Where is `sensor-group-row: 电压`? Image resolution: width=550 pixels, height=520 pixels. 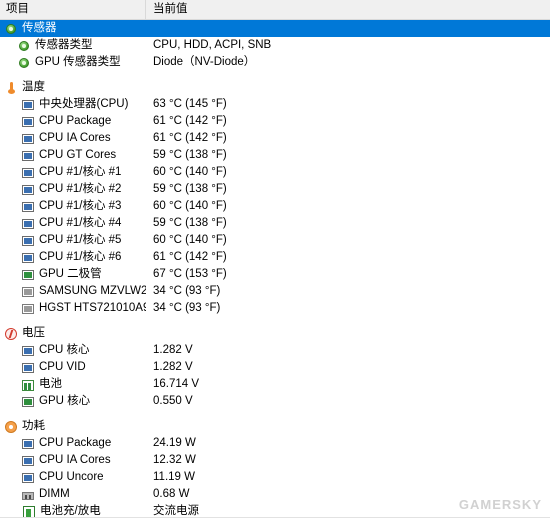 sensor-group-row: 电压 is located at coordinates (275, 333).